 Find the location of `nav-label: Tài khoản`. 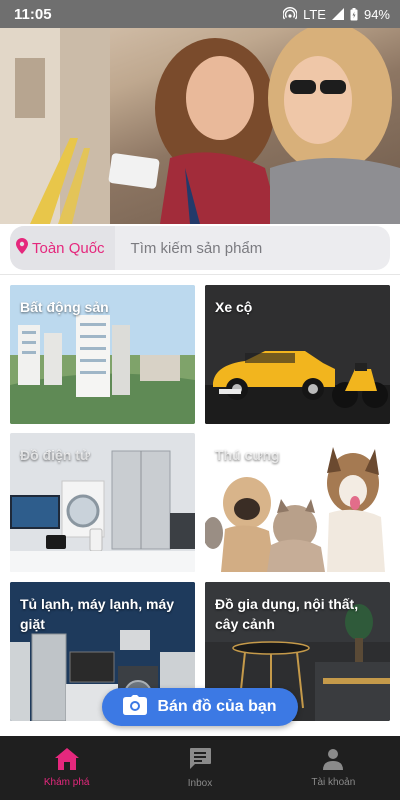

nav-label: Tài khoản is located at coordinates (333, 782).